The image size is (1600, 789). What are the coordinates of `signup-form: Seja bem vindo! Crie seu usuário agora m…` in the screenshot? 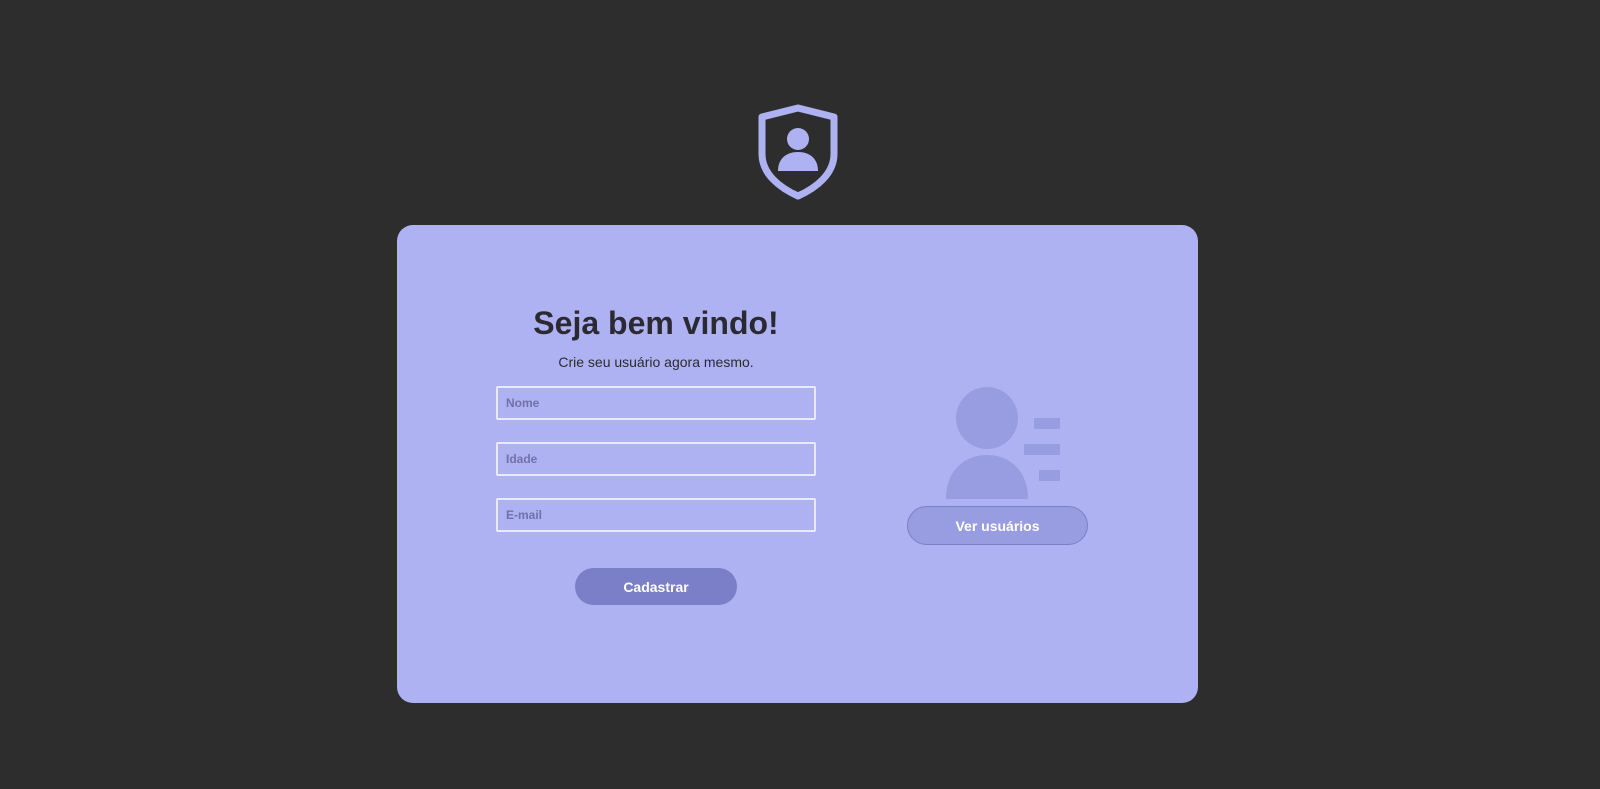 It's located at (656, 454).